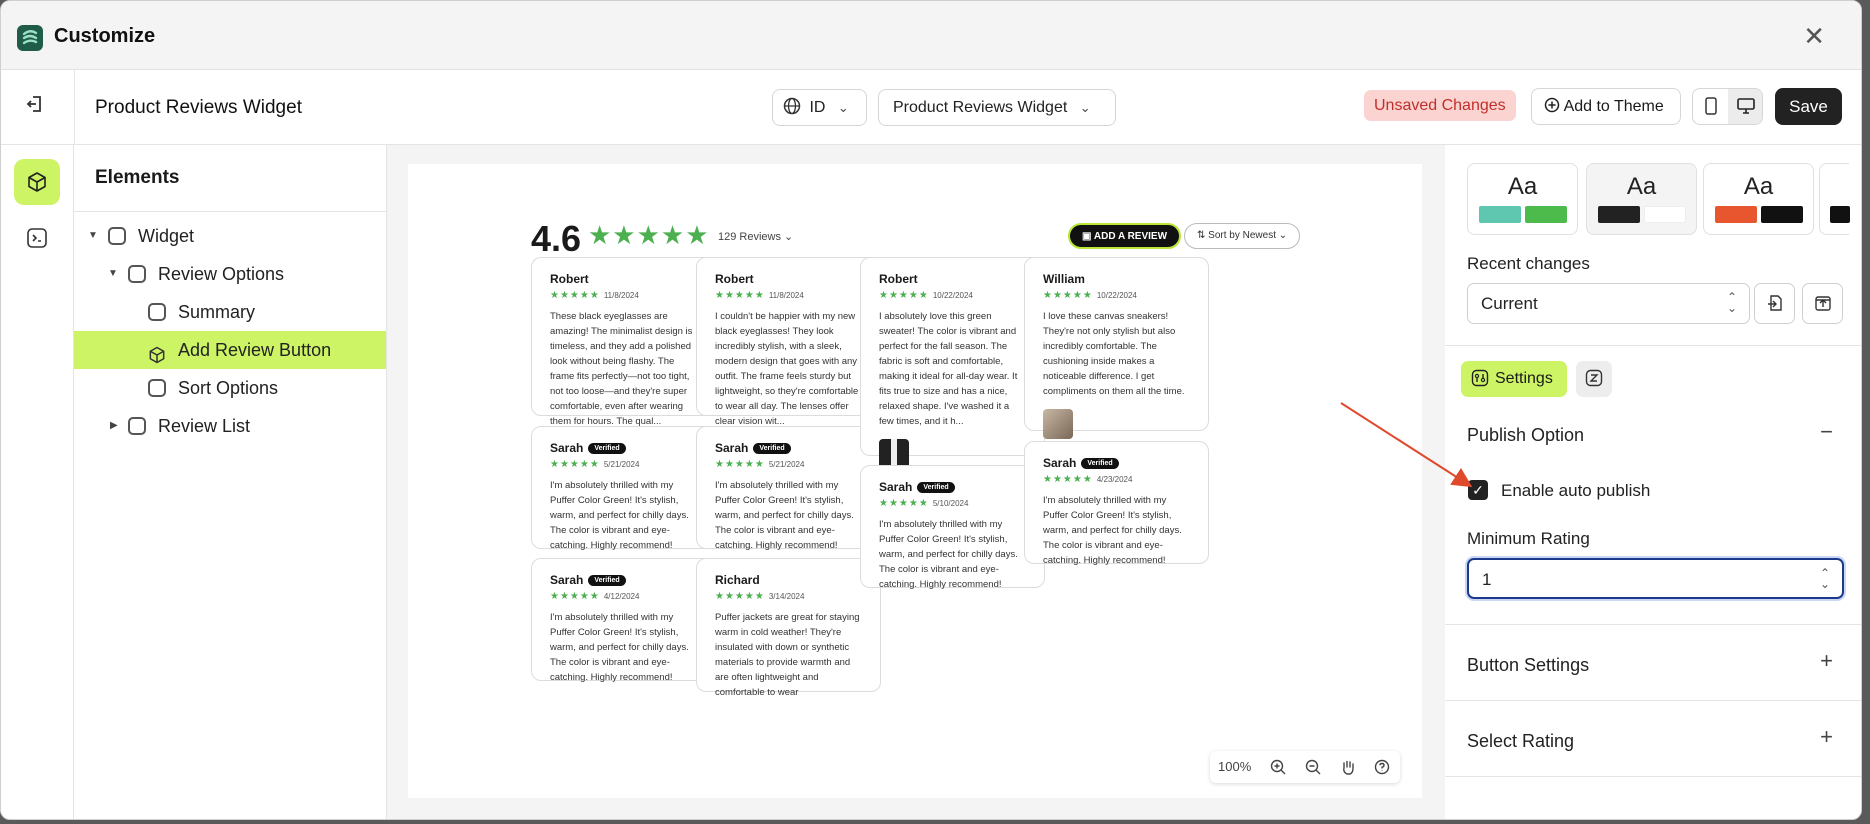 The width and height of the screenshot is (1870, 824). Describe the element at coordinates (1114, 479) in the screenshot. I see `review-date: 4/23/2024` at that location.